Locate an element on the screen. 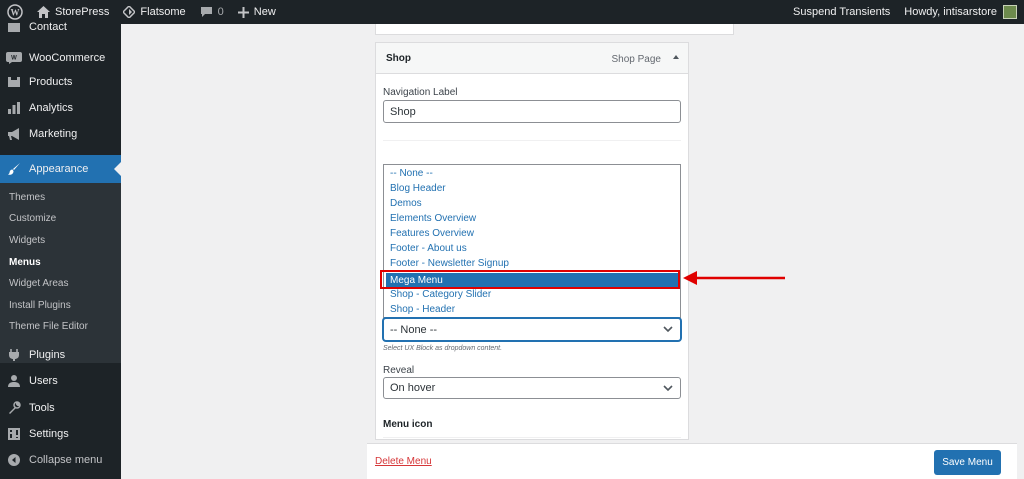 Image resolution: width=1024 pixels, height=479 pixels. sidebar-item-label: Analytics is located at coordinates (51, 108).